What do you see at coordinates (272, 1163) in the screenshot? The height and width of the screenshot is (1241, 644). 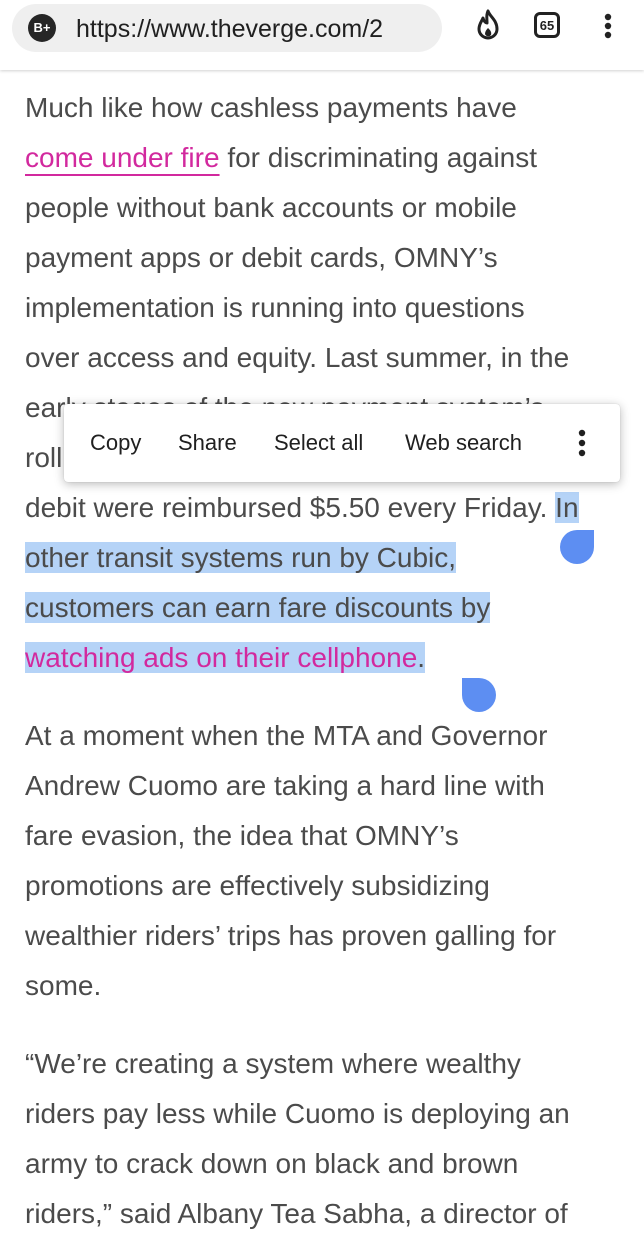 I see `text-line: army to crack down on black and brown` at bounding box center [272, 1163].